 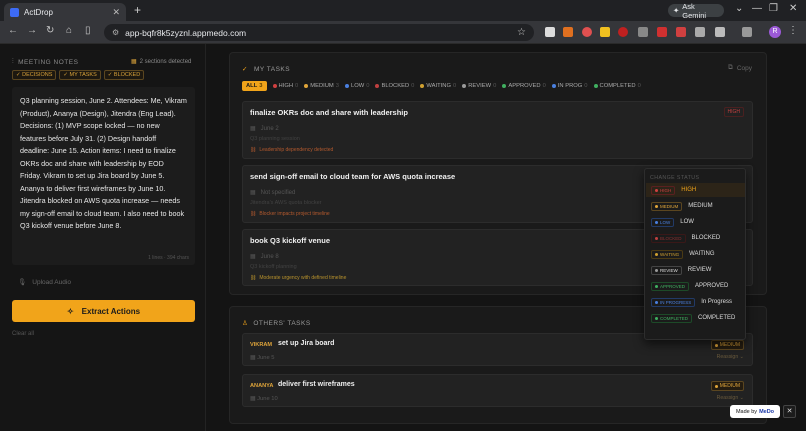 What do you see at coordinates (269, 128) in the screenshot?
I see `task-date-text: June 2` at bounding box center [269, 128].